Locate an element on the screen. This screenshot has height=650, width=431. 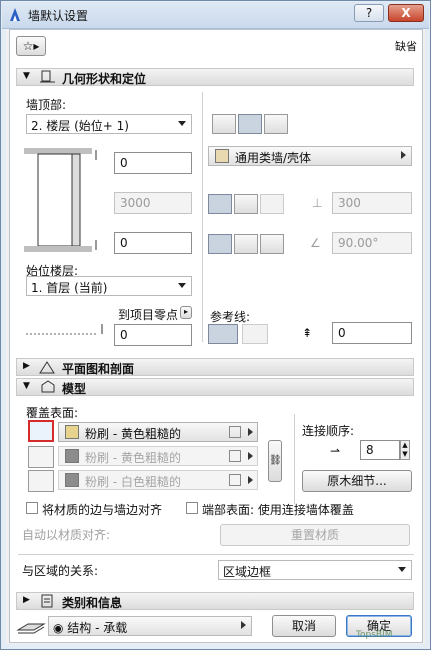
layer-value: 结构 - 承载 is located at coordinates (97, 628).